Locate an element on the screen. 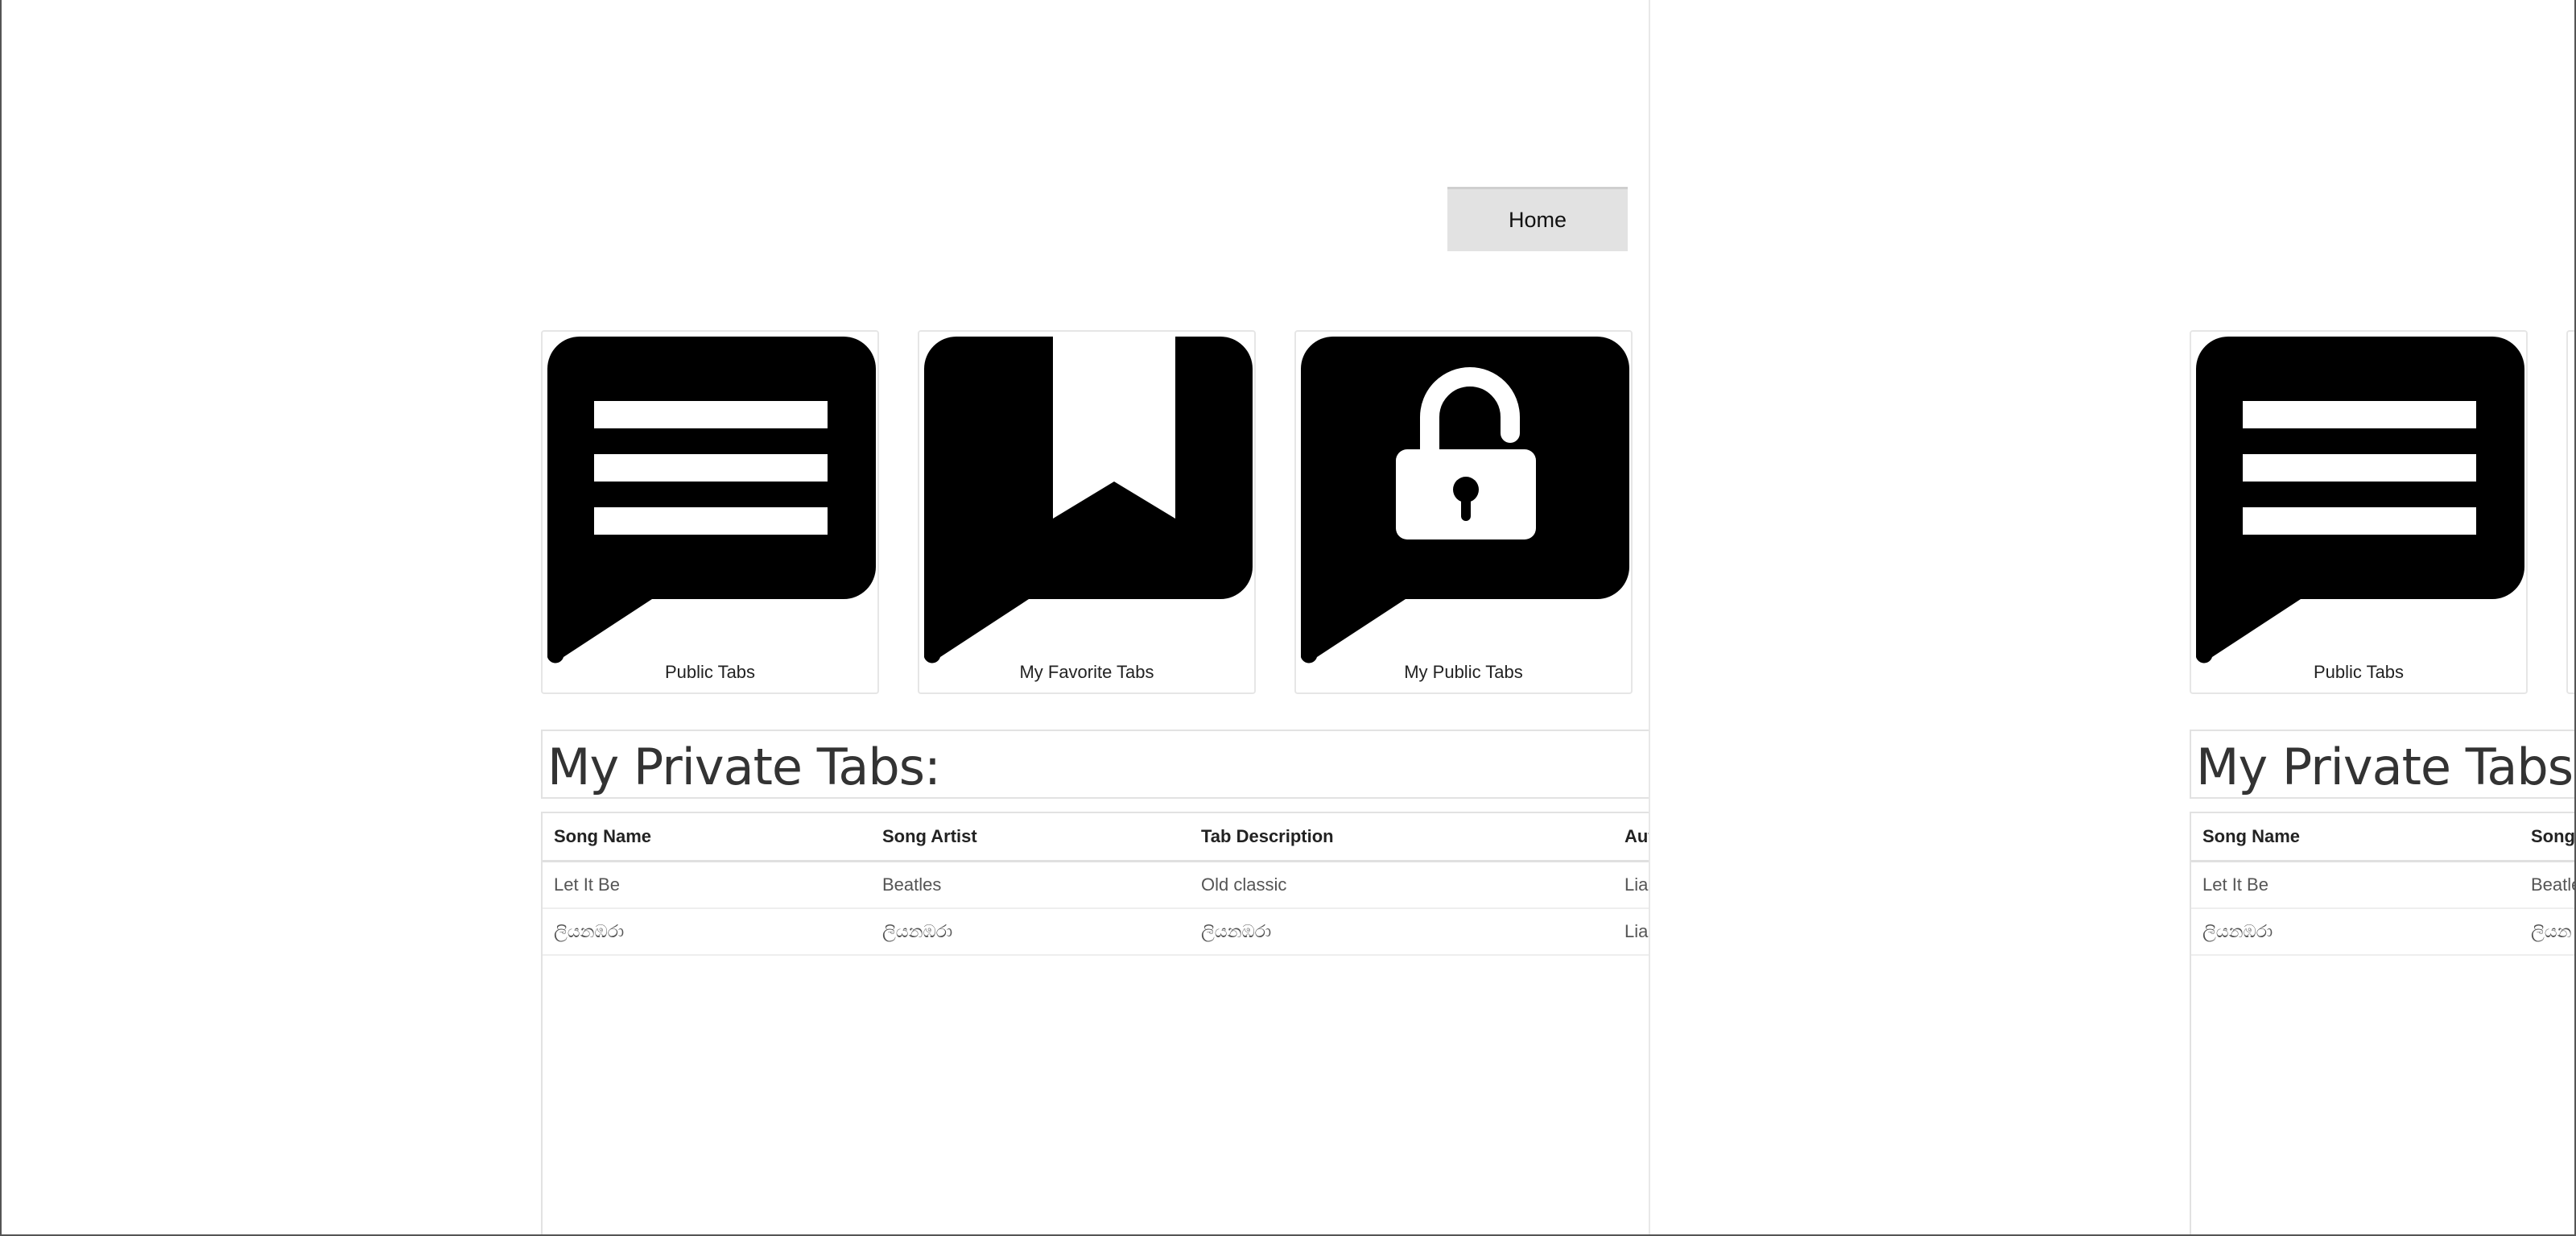 Image resolution: width=2576 pixels, height=1236 pixels. table-row: Let It Be Beatle is located at coordinates (2383, 885).